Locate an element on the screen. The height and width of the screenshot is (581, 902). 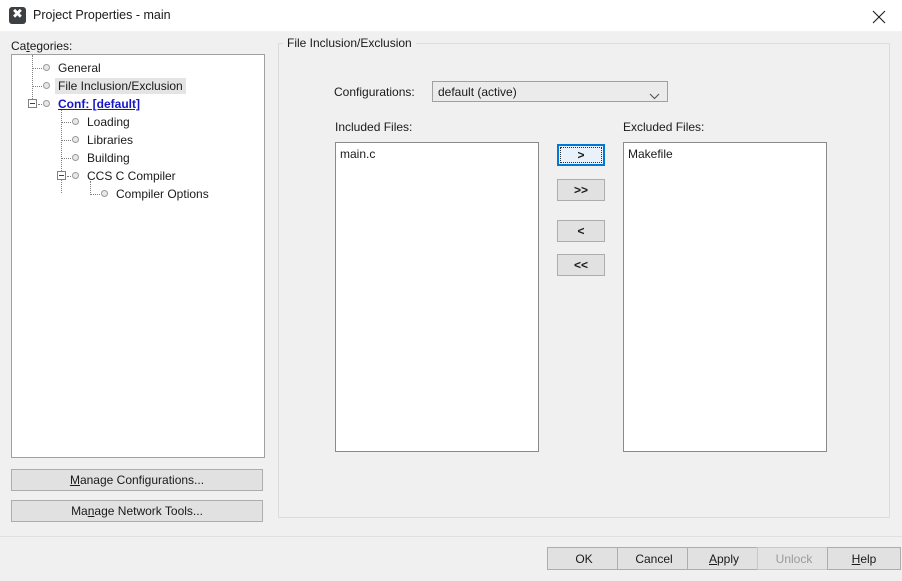
cancel-button: Cancel is located at coordinates (654, 558).